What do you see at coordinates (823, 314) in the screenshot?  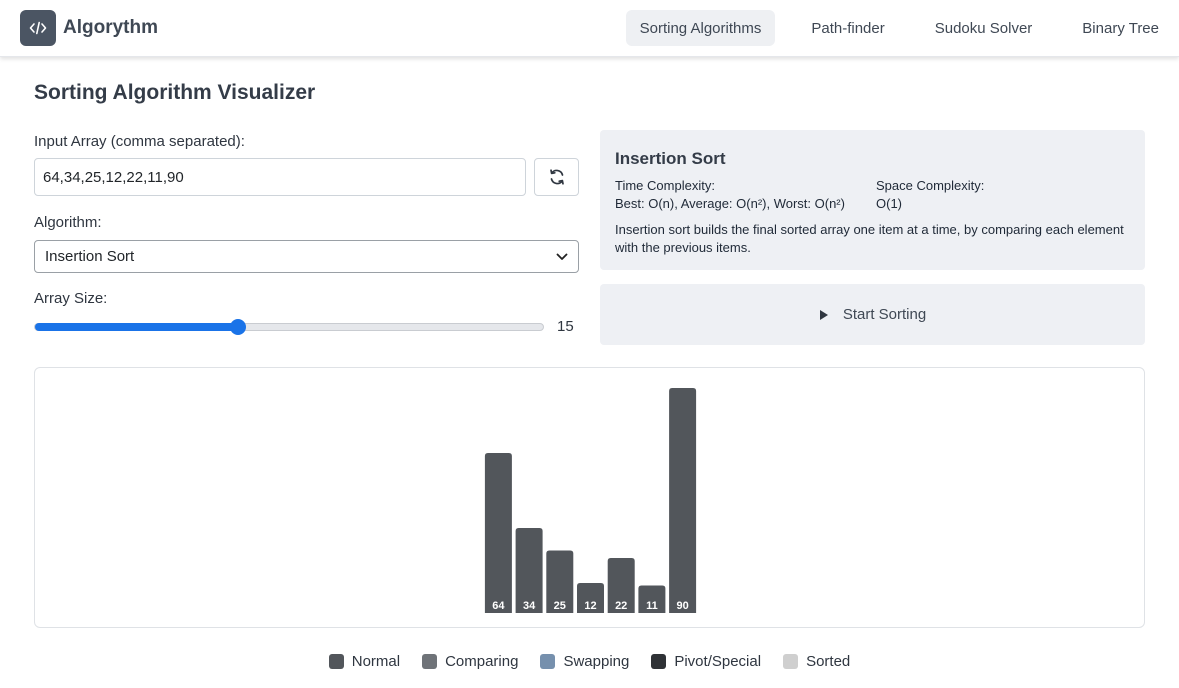 I see `play-icon` at bounding box center [823, 314].